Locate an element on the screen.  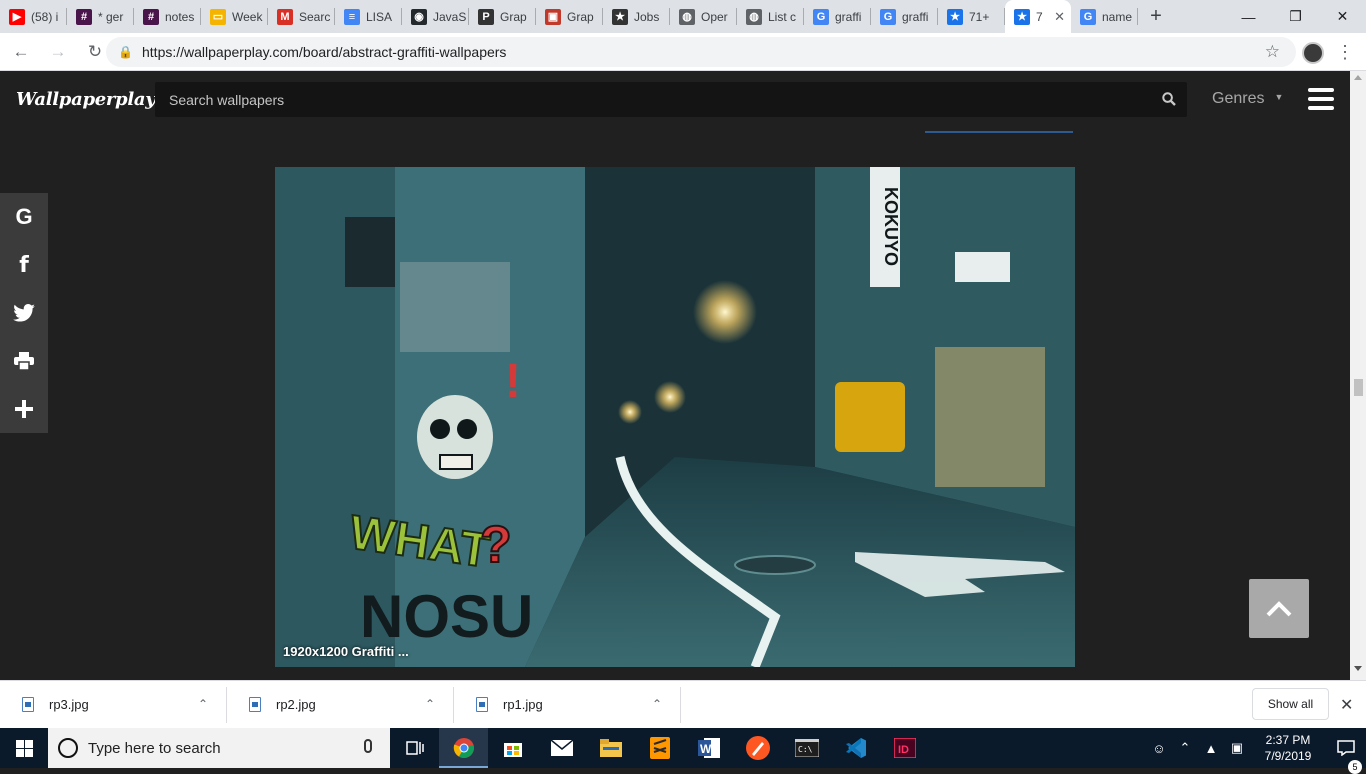
scroll-up-arrow is located at coordinates (1358, 77).